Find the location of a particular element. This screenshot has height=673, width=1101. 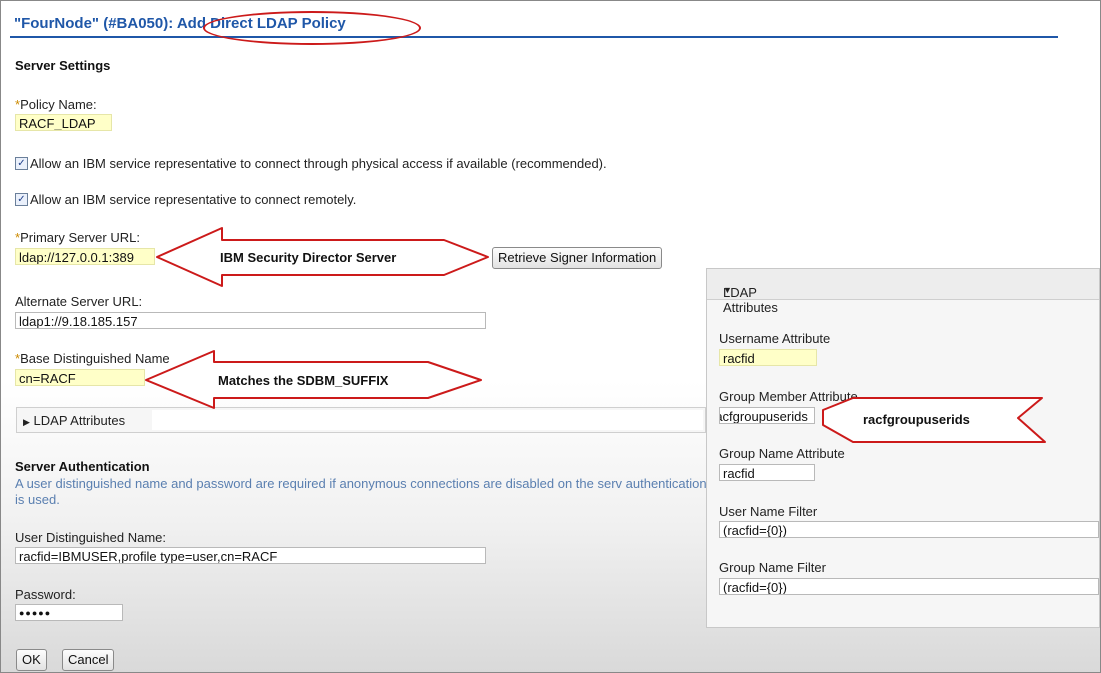

group-userids-annotation: racfgroupuserids is located at coordinates (916, 419).